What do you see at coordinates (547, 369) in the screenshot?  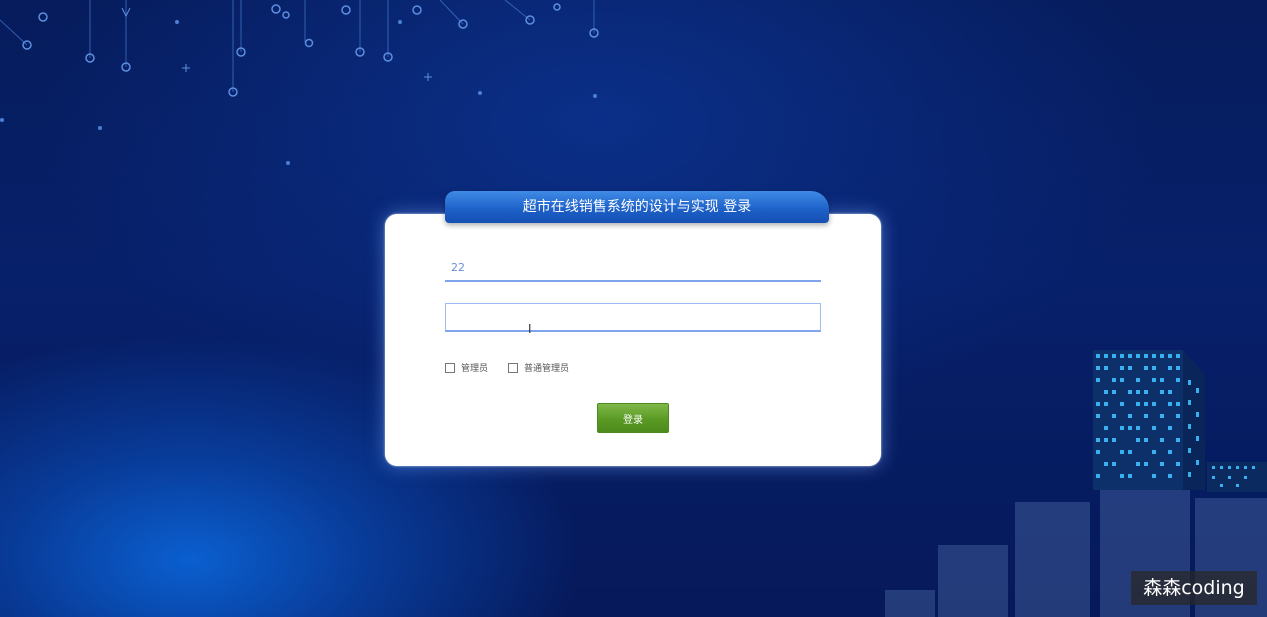 I see `role-normal-admin-label: 普通管理员` at bounding box center [547, 369].